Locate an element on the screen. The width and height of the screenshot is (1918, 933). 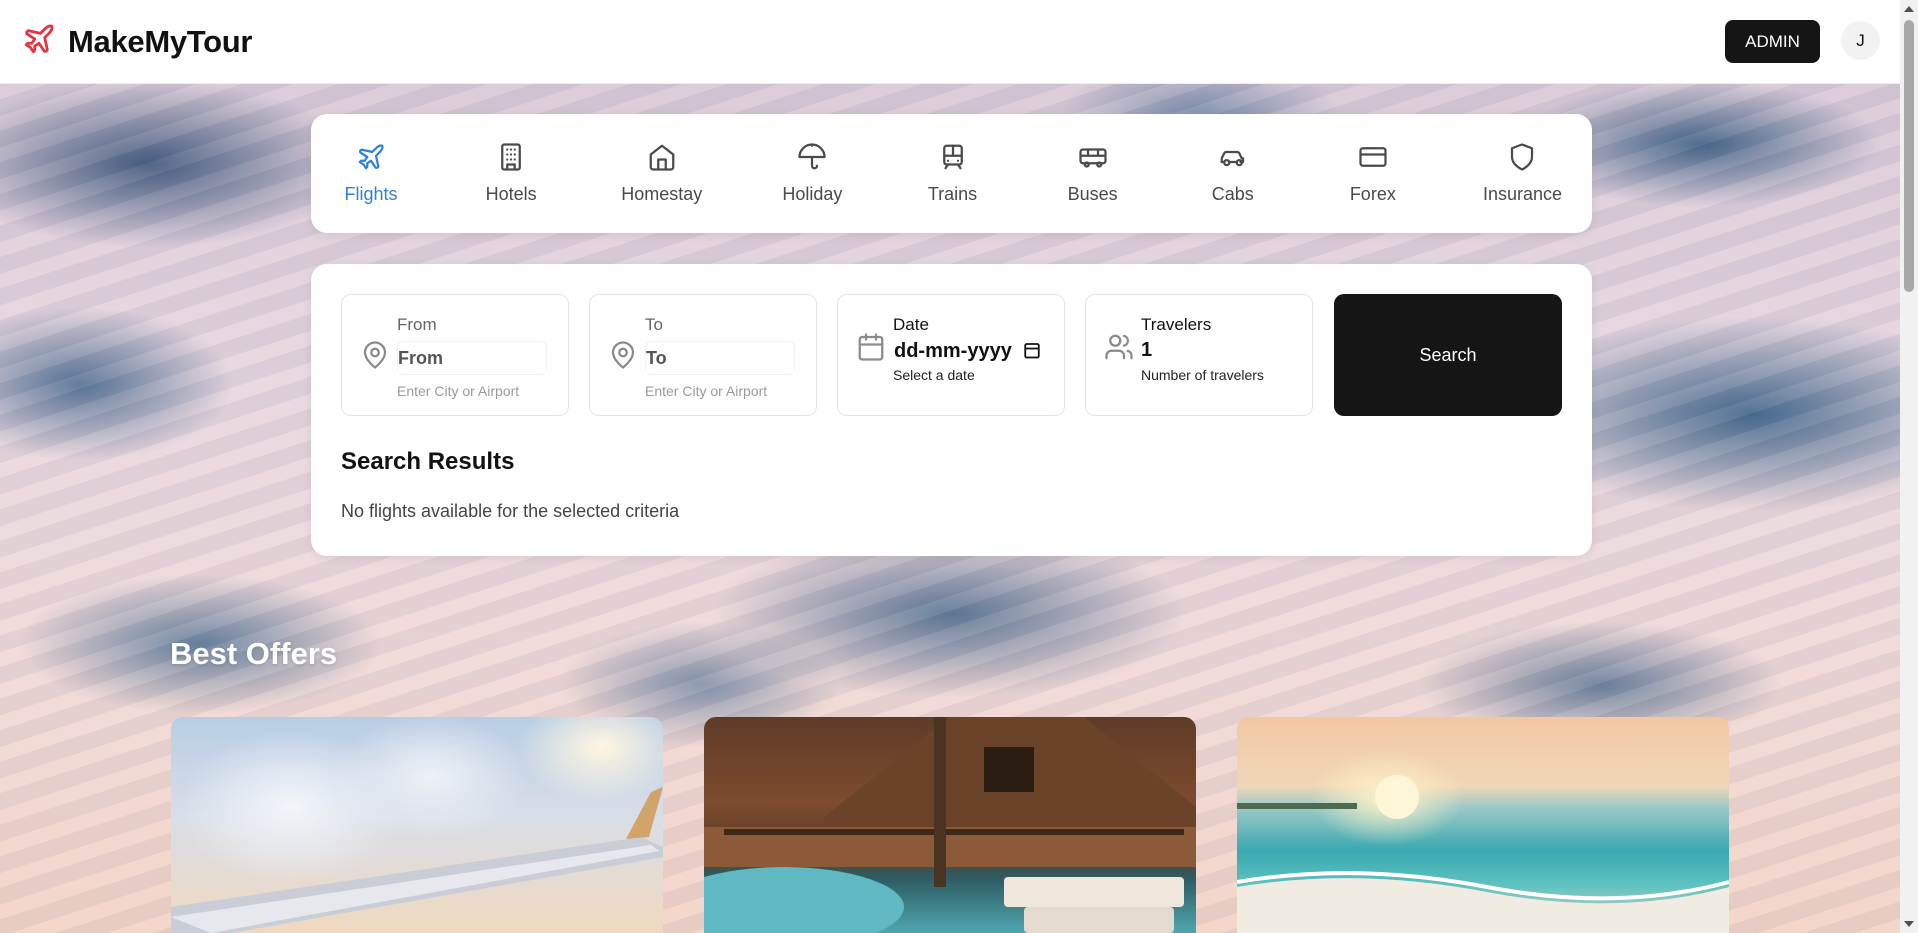
offer-card-beach is located at coordinates (1483, 825).